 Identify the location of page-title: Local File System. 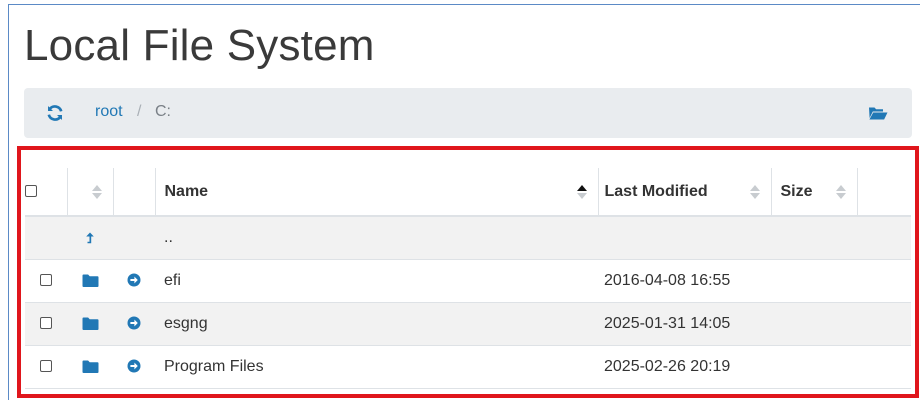
(199, 45).